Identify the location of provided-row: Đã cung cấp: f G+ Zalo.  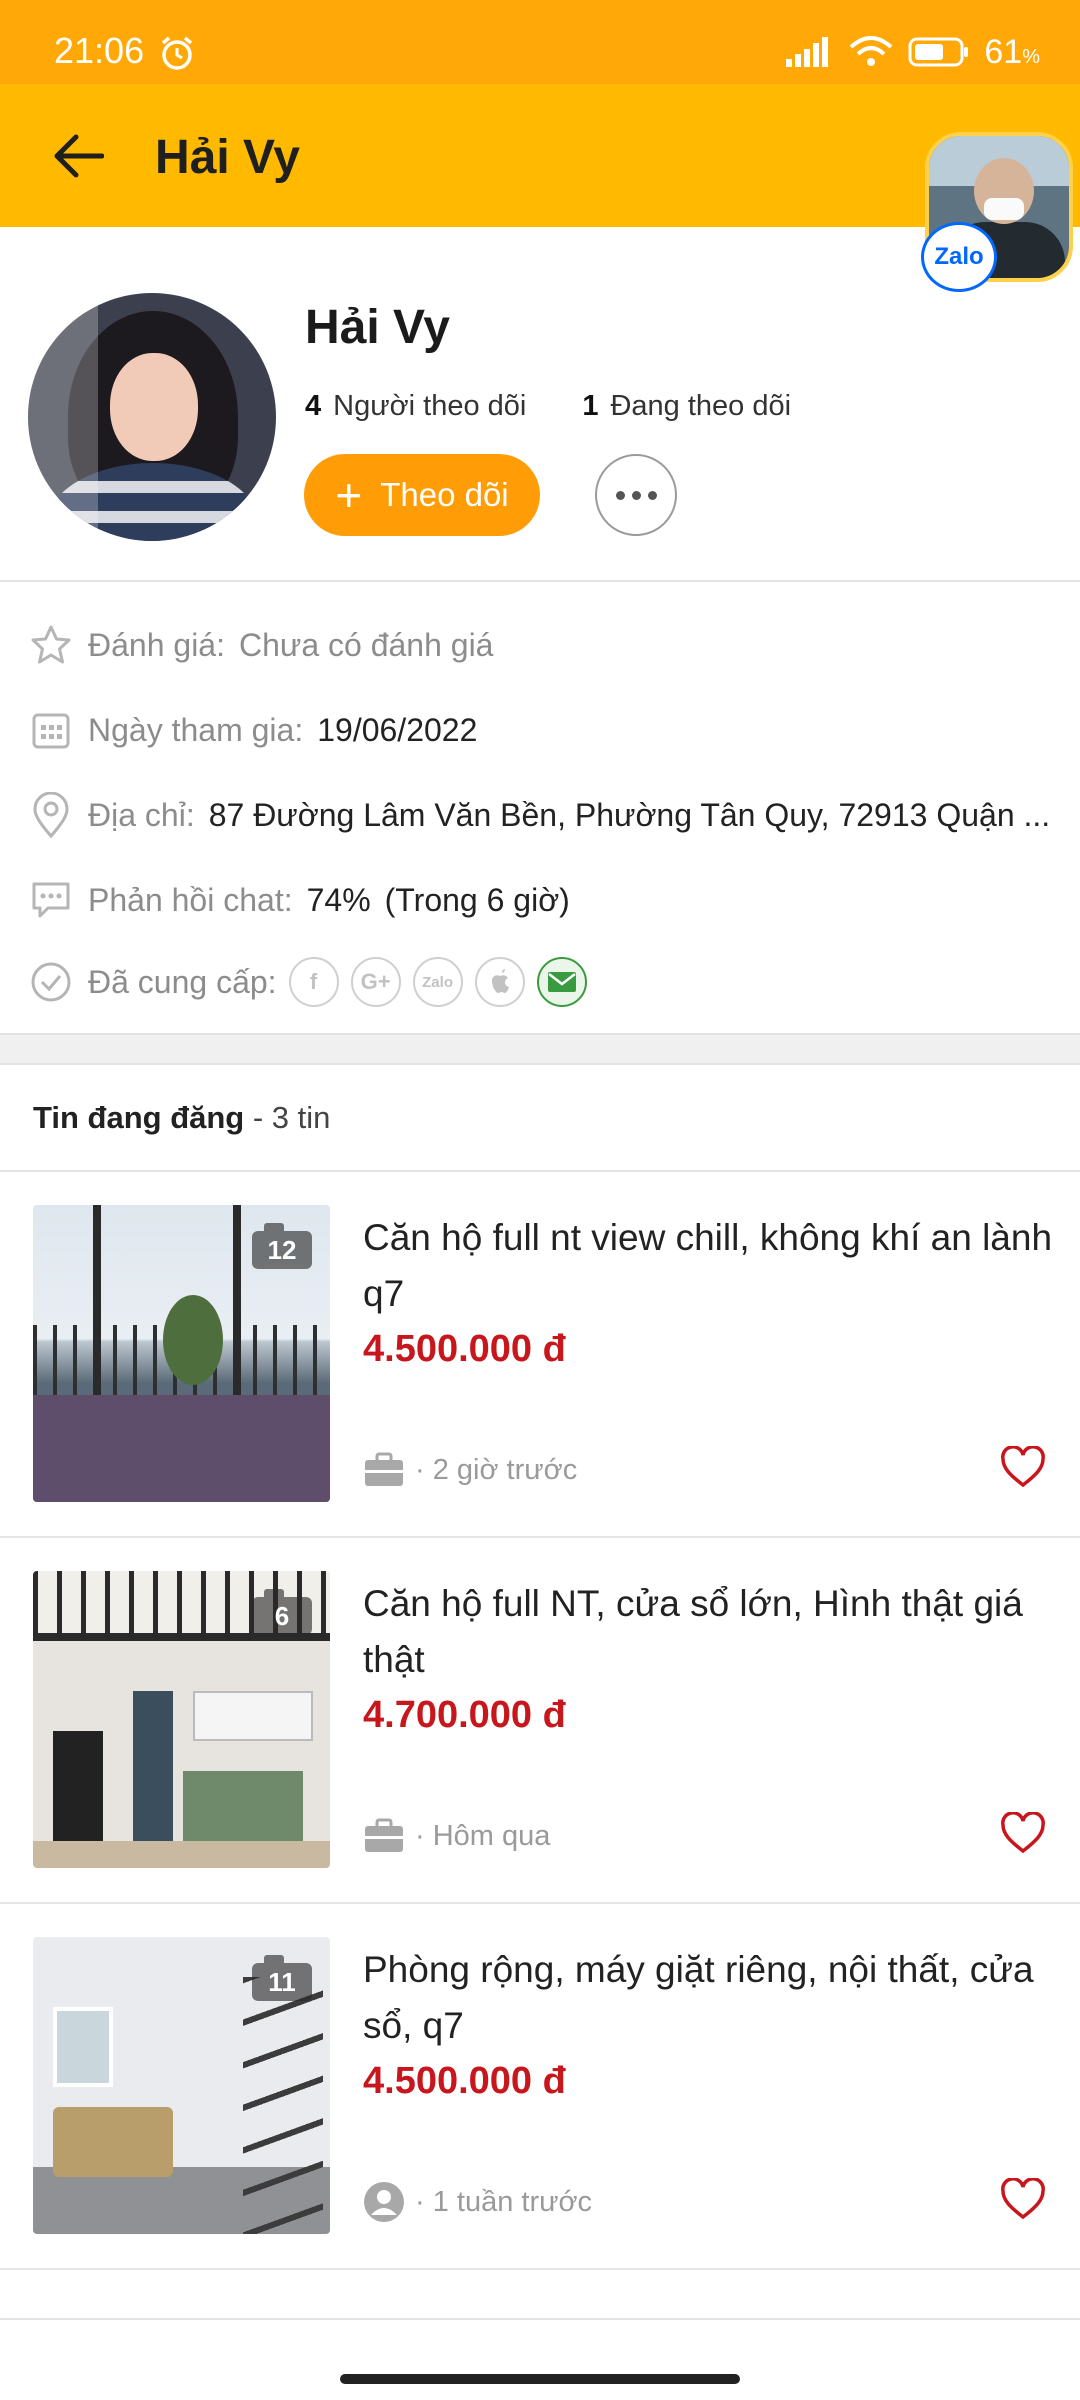
(307, 982).